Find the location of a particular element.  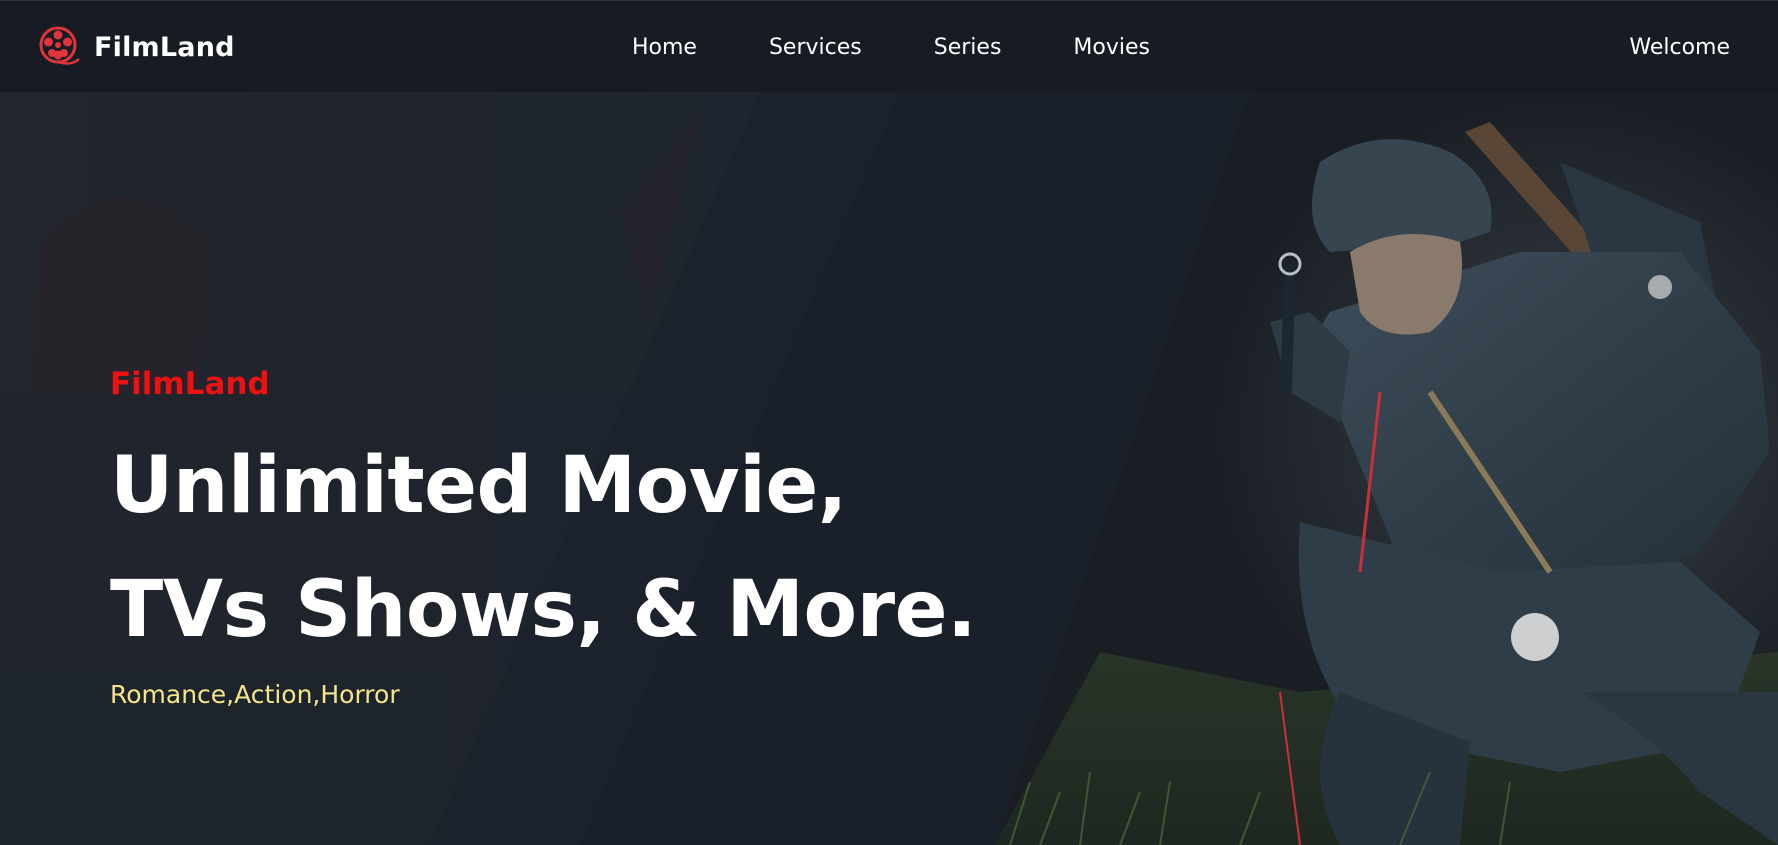

nav-link-services: Services is located at coordinates (815, 48).